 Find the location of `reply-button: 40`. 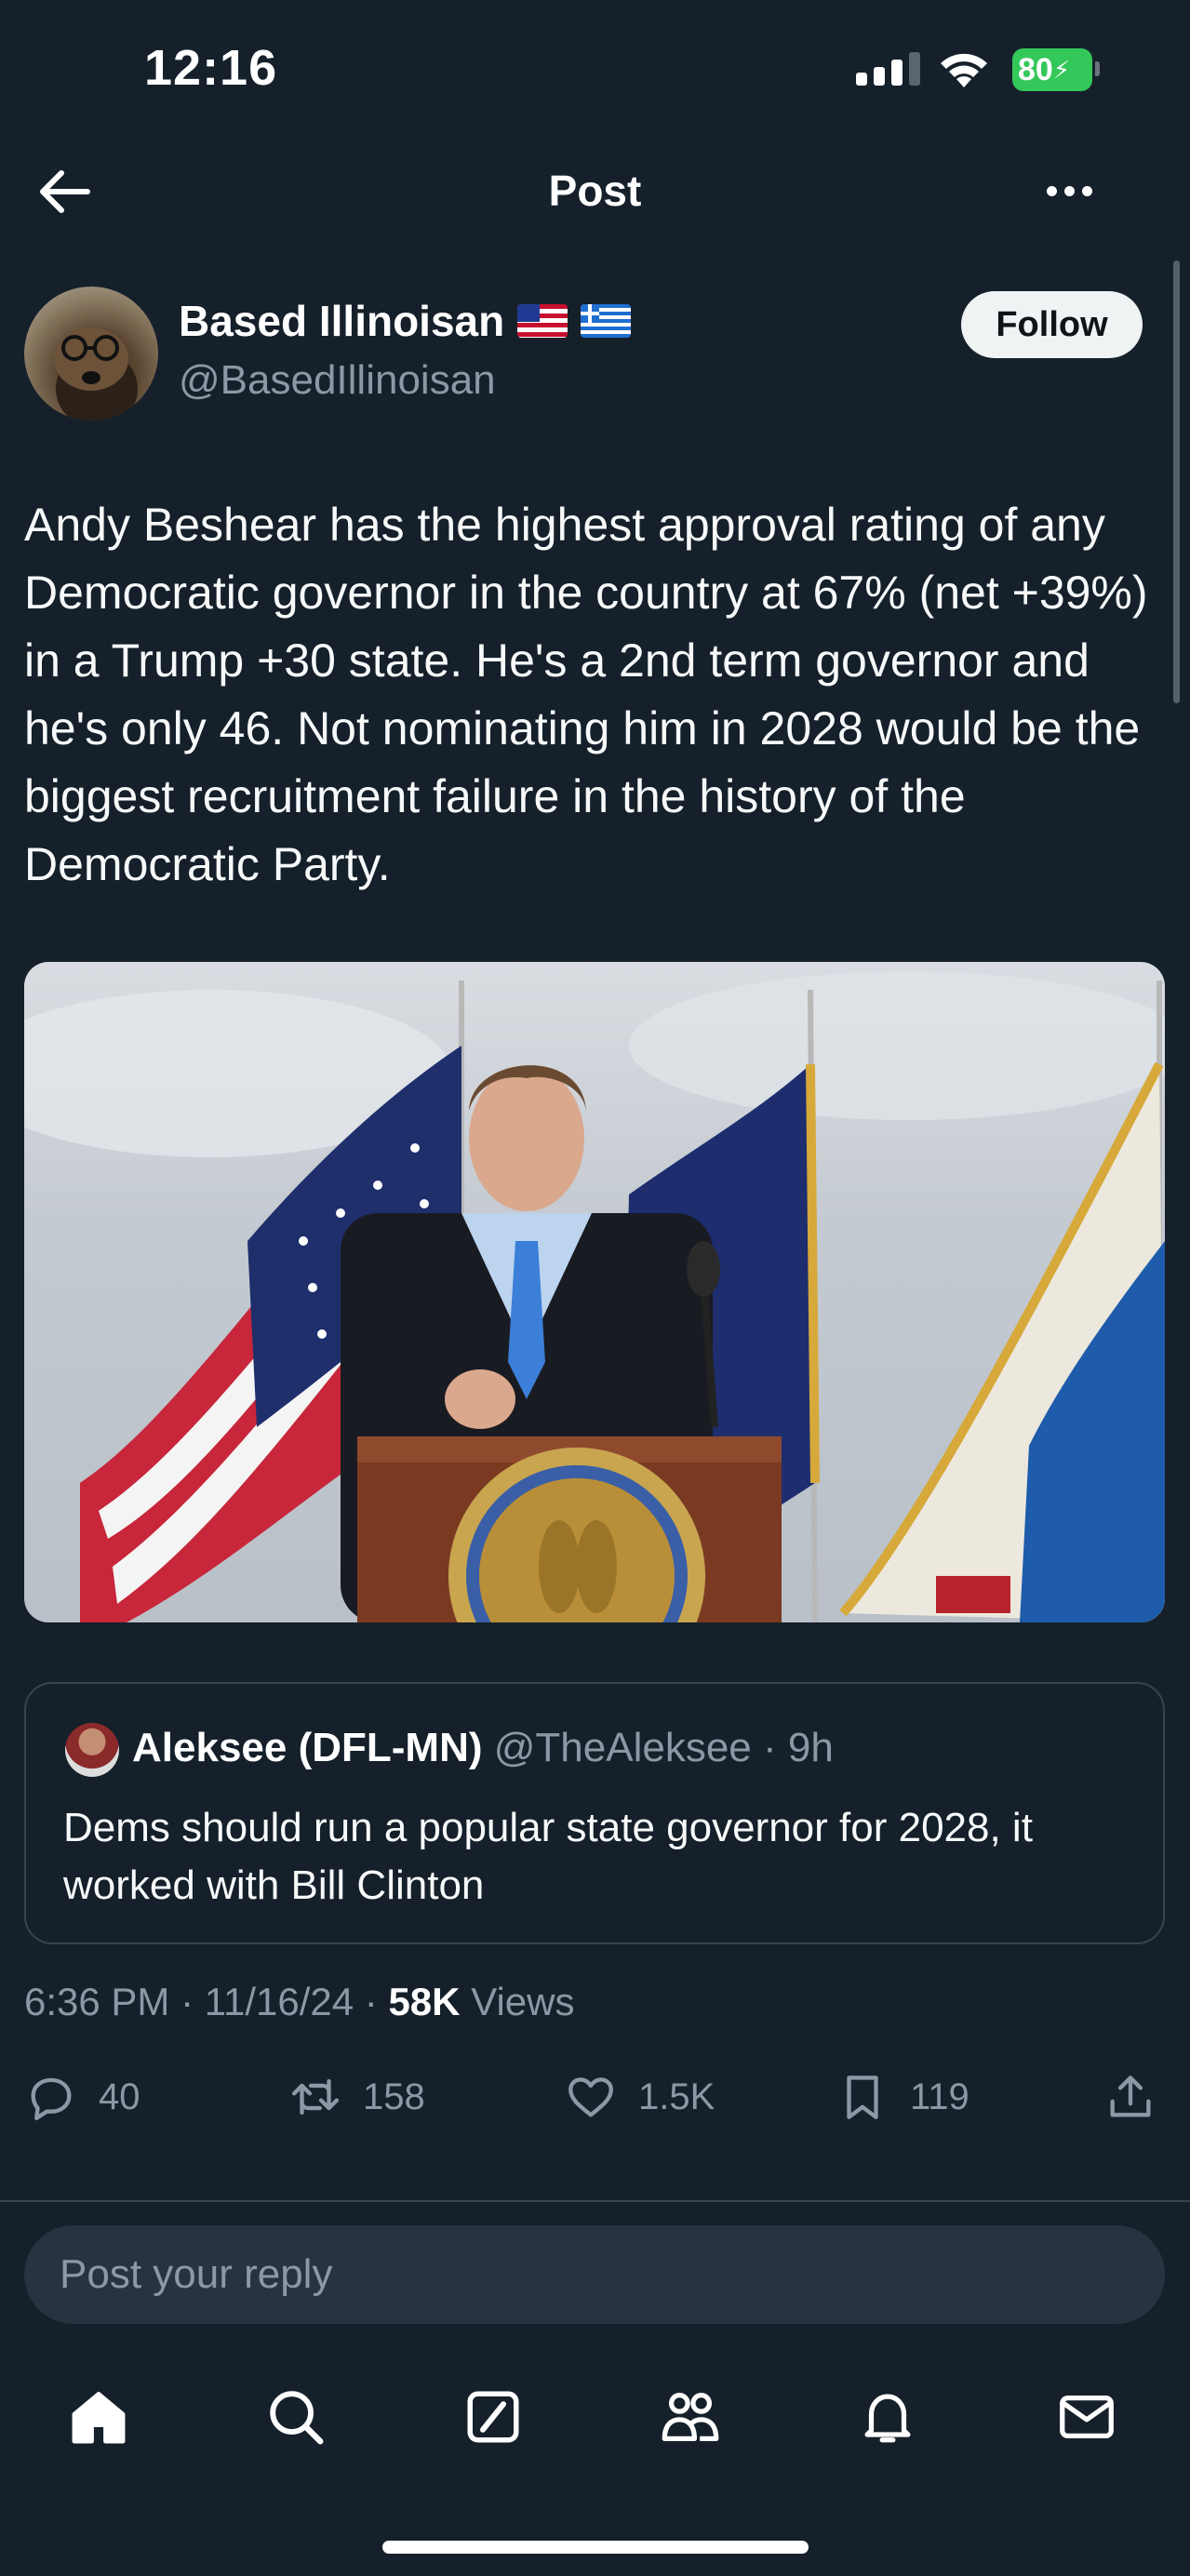

reply-button: 40 is located at coordinates (82, 2097).